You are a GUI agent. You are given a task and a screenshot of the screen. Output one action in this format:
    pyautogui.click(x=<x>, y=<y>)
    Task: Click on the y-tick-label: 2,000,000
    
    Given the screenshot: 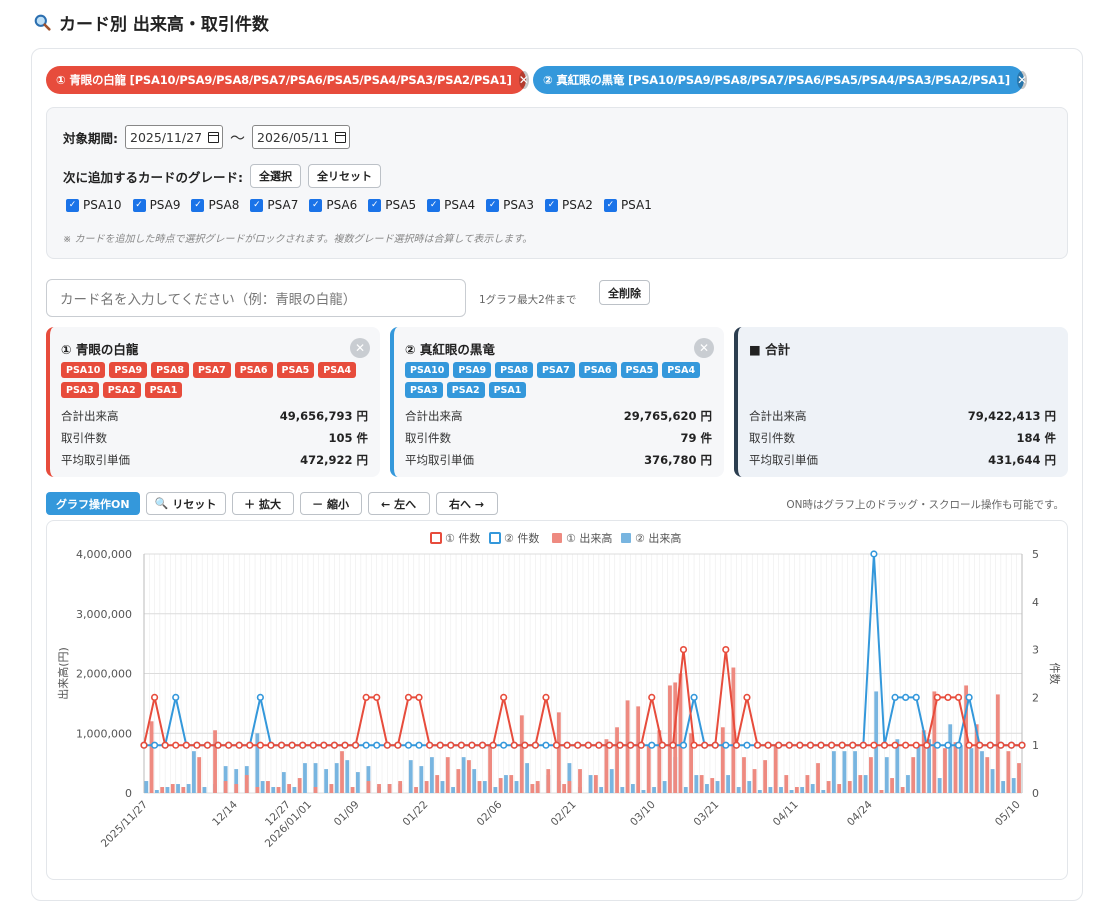 What is the action you would take?
    pyautogui.click(x=104, y=674)
    